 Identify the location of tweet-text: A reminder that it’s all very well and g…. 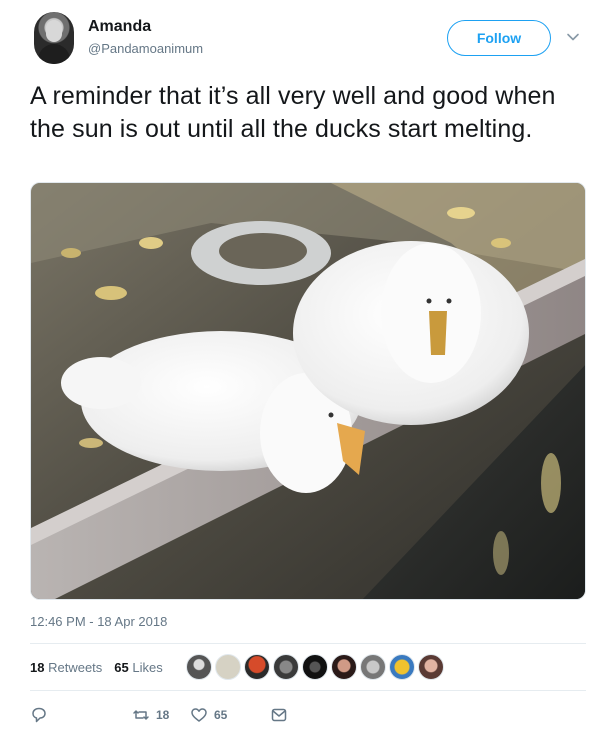
(293, 112).